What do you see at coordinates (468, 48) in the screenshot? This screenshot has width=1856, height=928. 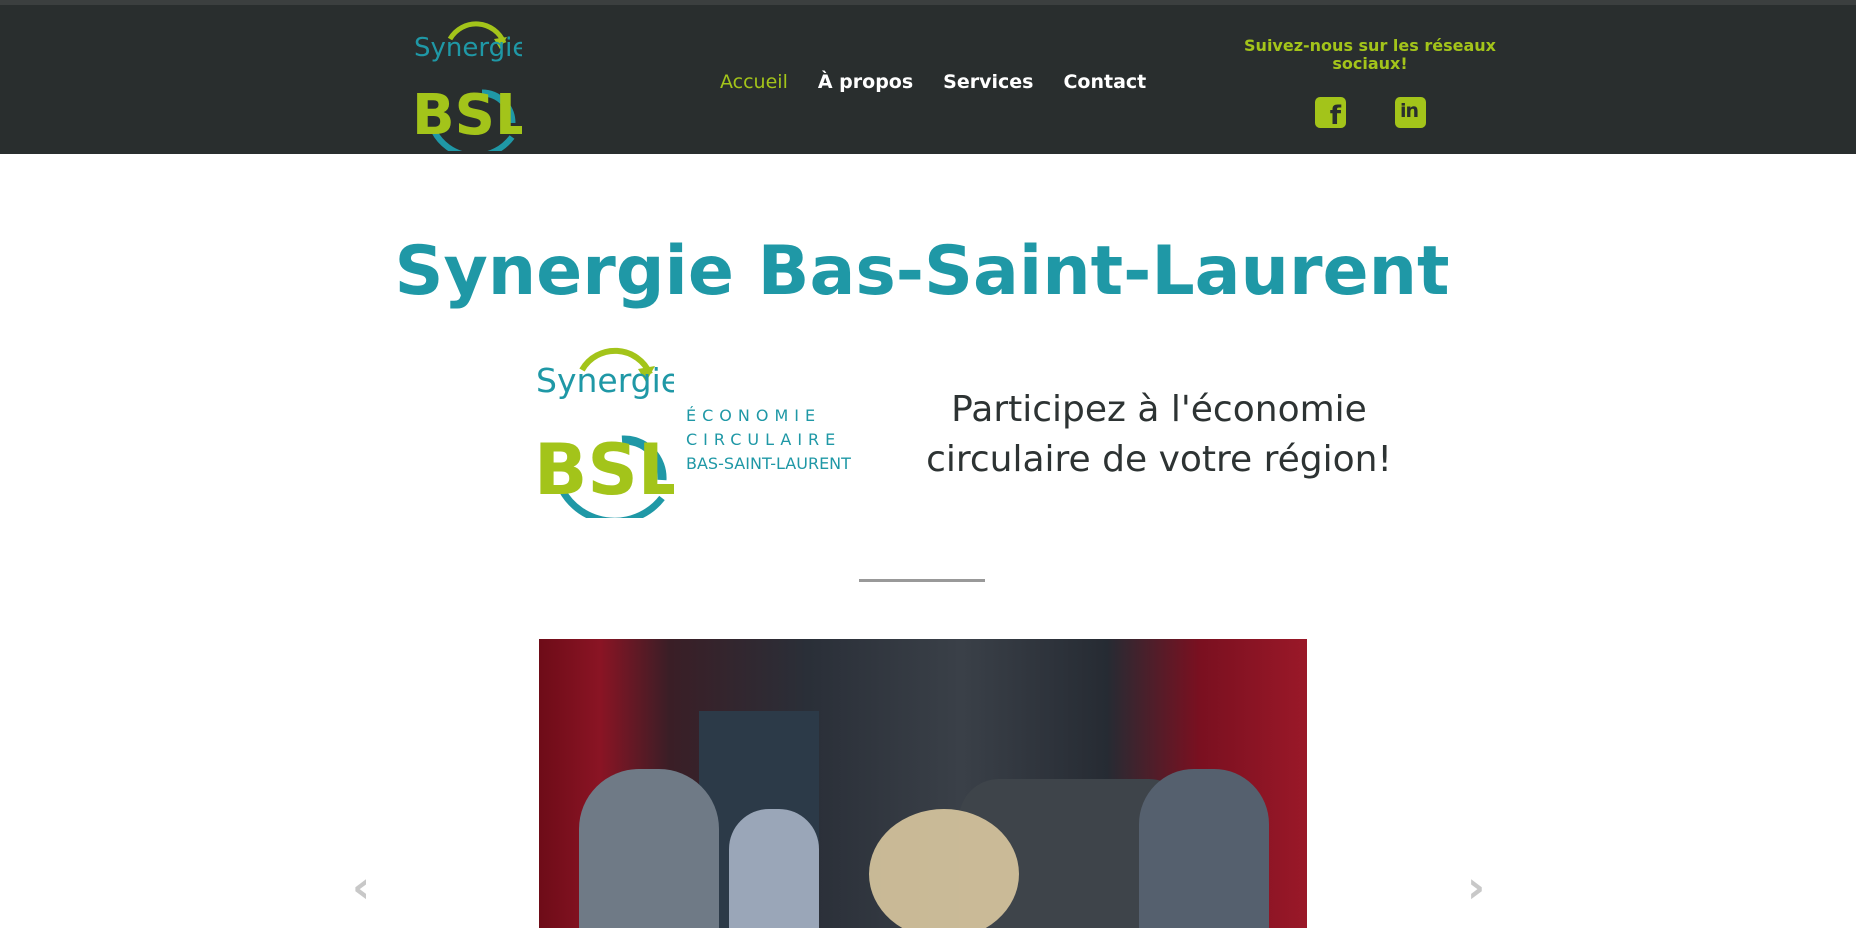 I see `logo-word-synergie: Synergie` at bounding box center [468, 48].